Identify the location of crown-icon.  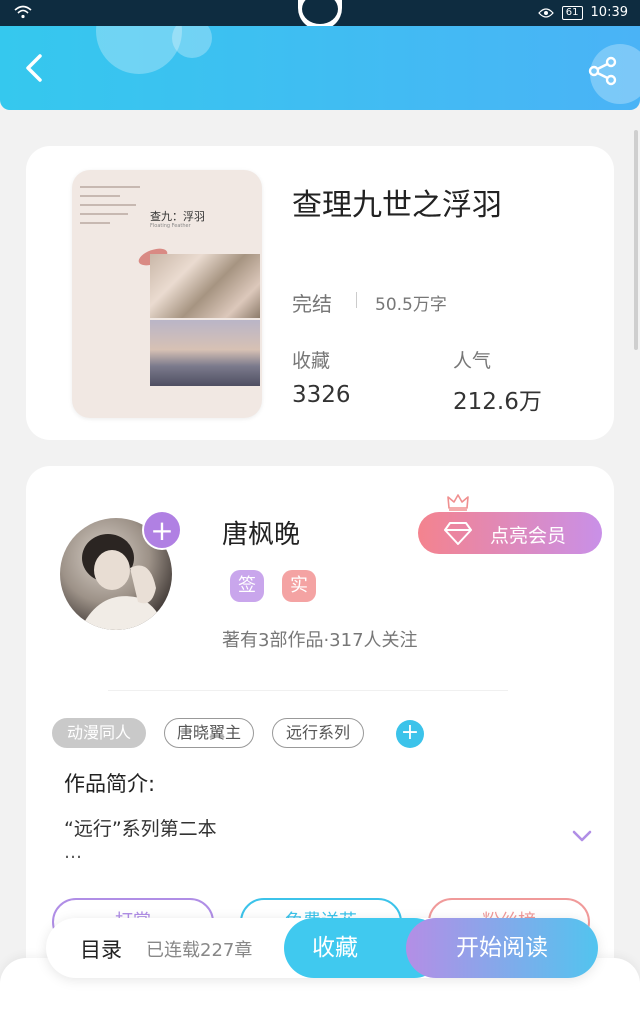
(458, 502).